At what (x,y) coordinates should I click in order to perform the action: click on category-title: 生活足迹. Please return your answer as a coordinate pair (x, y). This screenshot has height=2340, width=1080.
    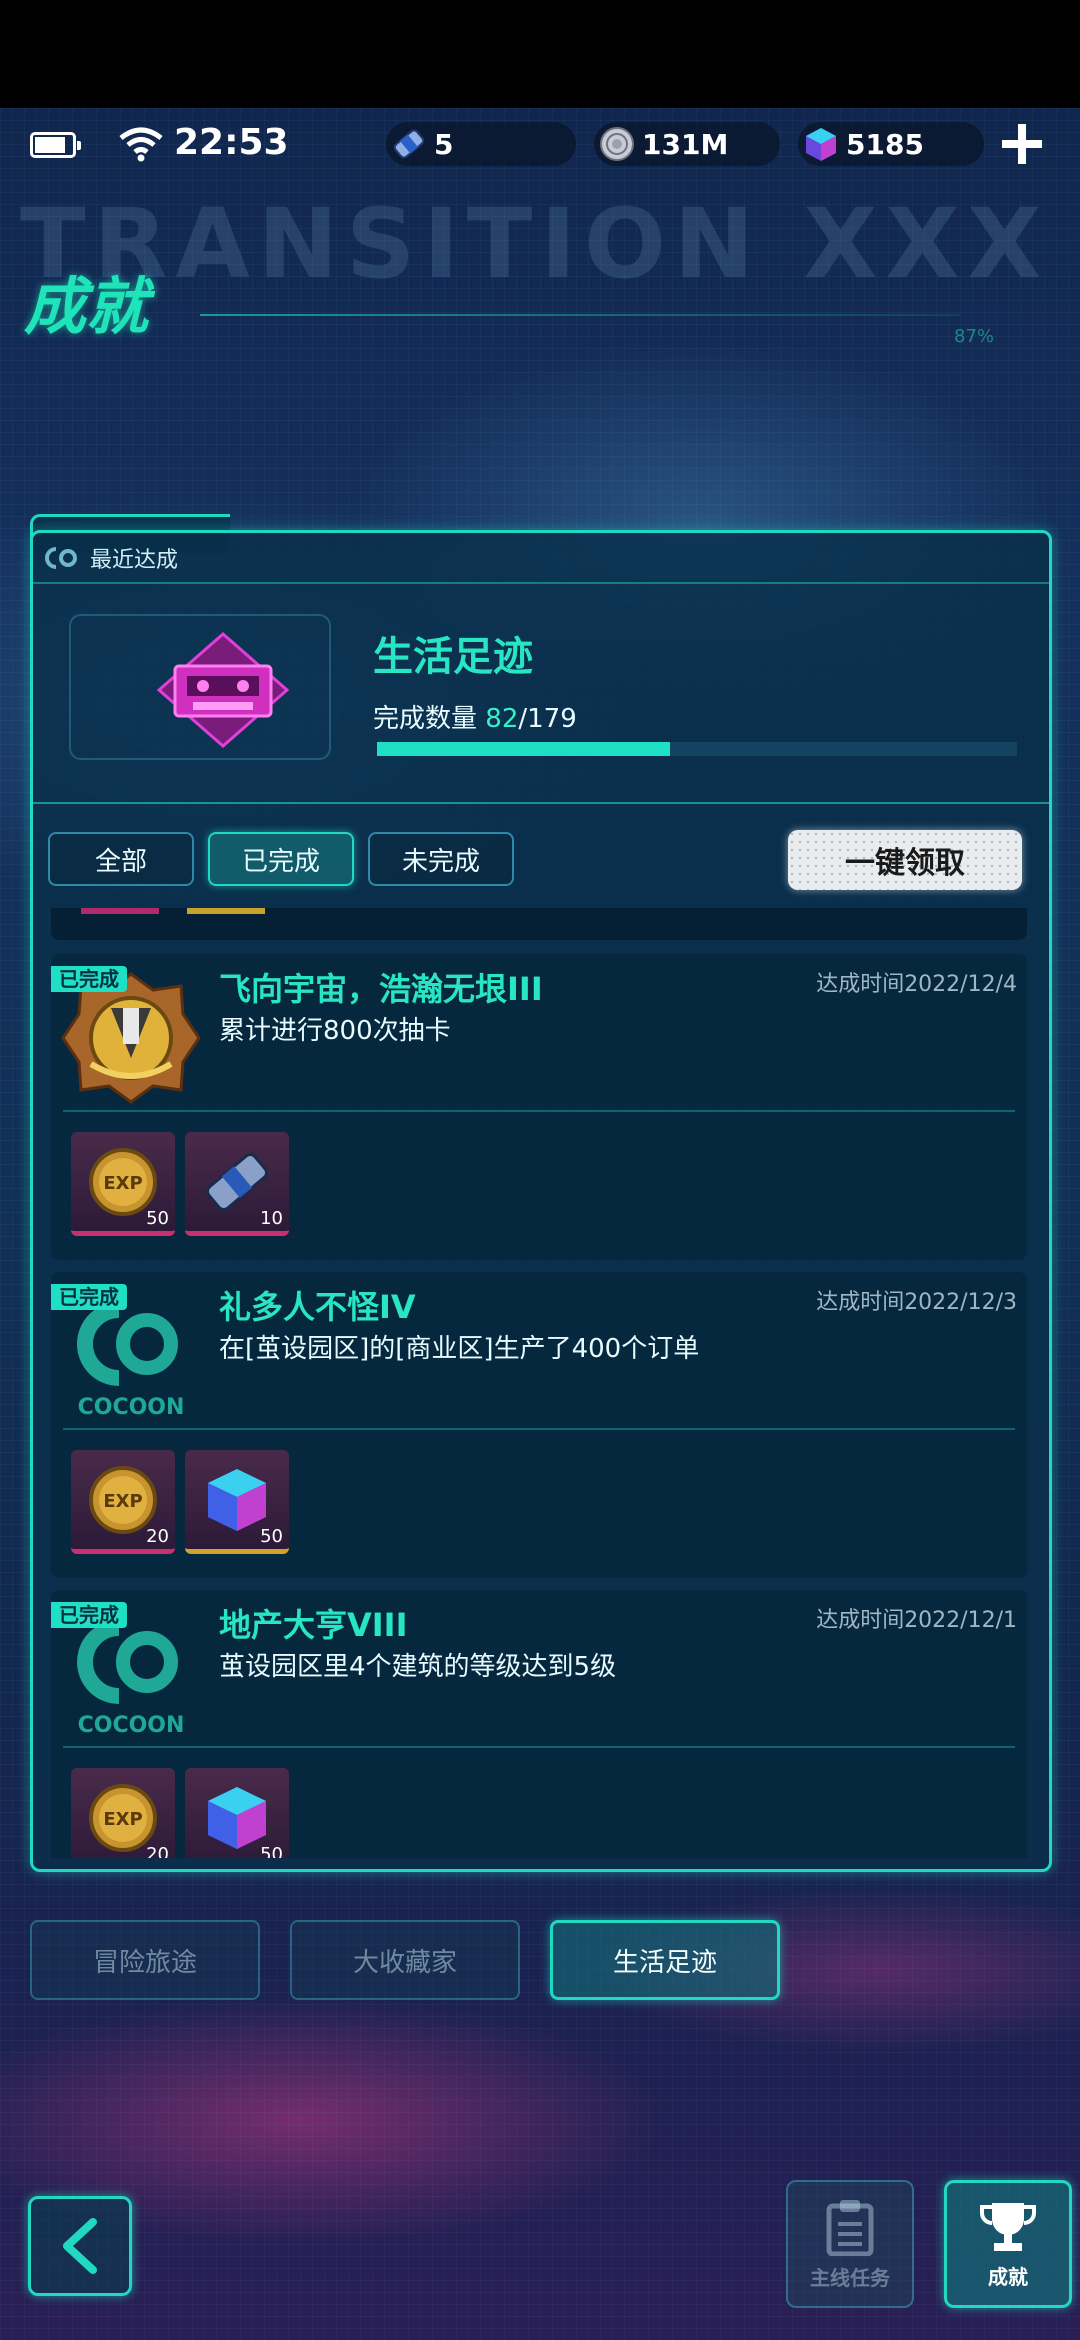
    Looking at the image, I should click on (453, 657).